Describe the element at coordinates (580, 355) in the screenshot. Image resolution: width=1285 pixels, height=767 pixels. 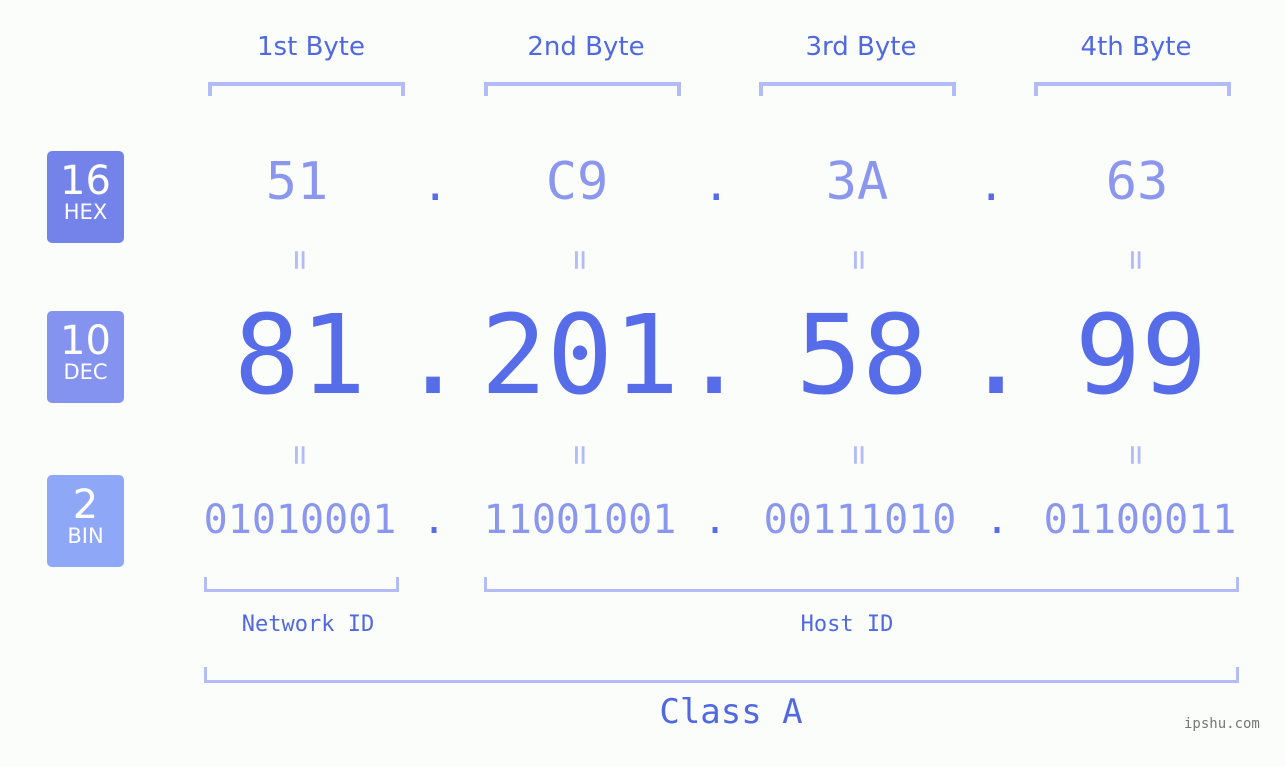
I see `dec-byte-2: 201` at that location.